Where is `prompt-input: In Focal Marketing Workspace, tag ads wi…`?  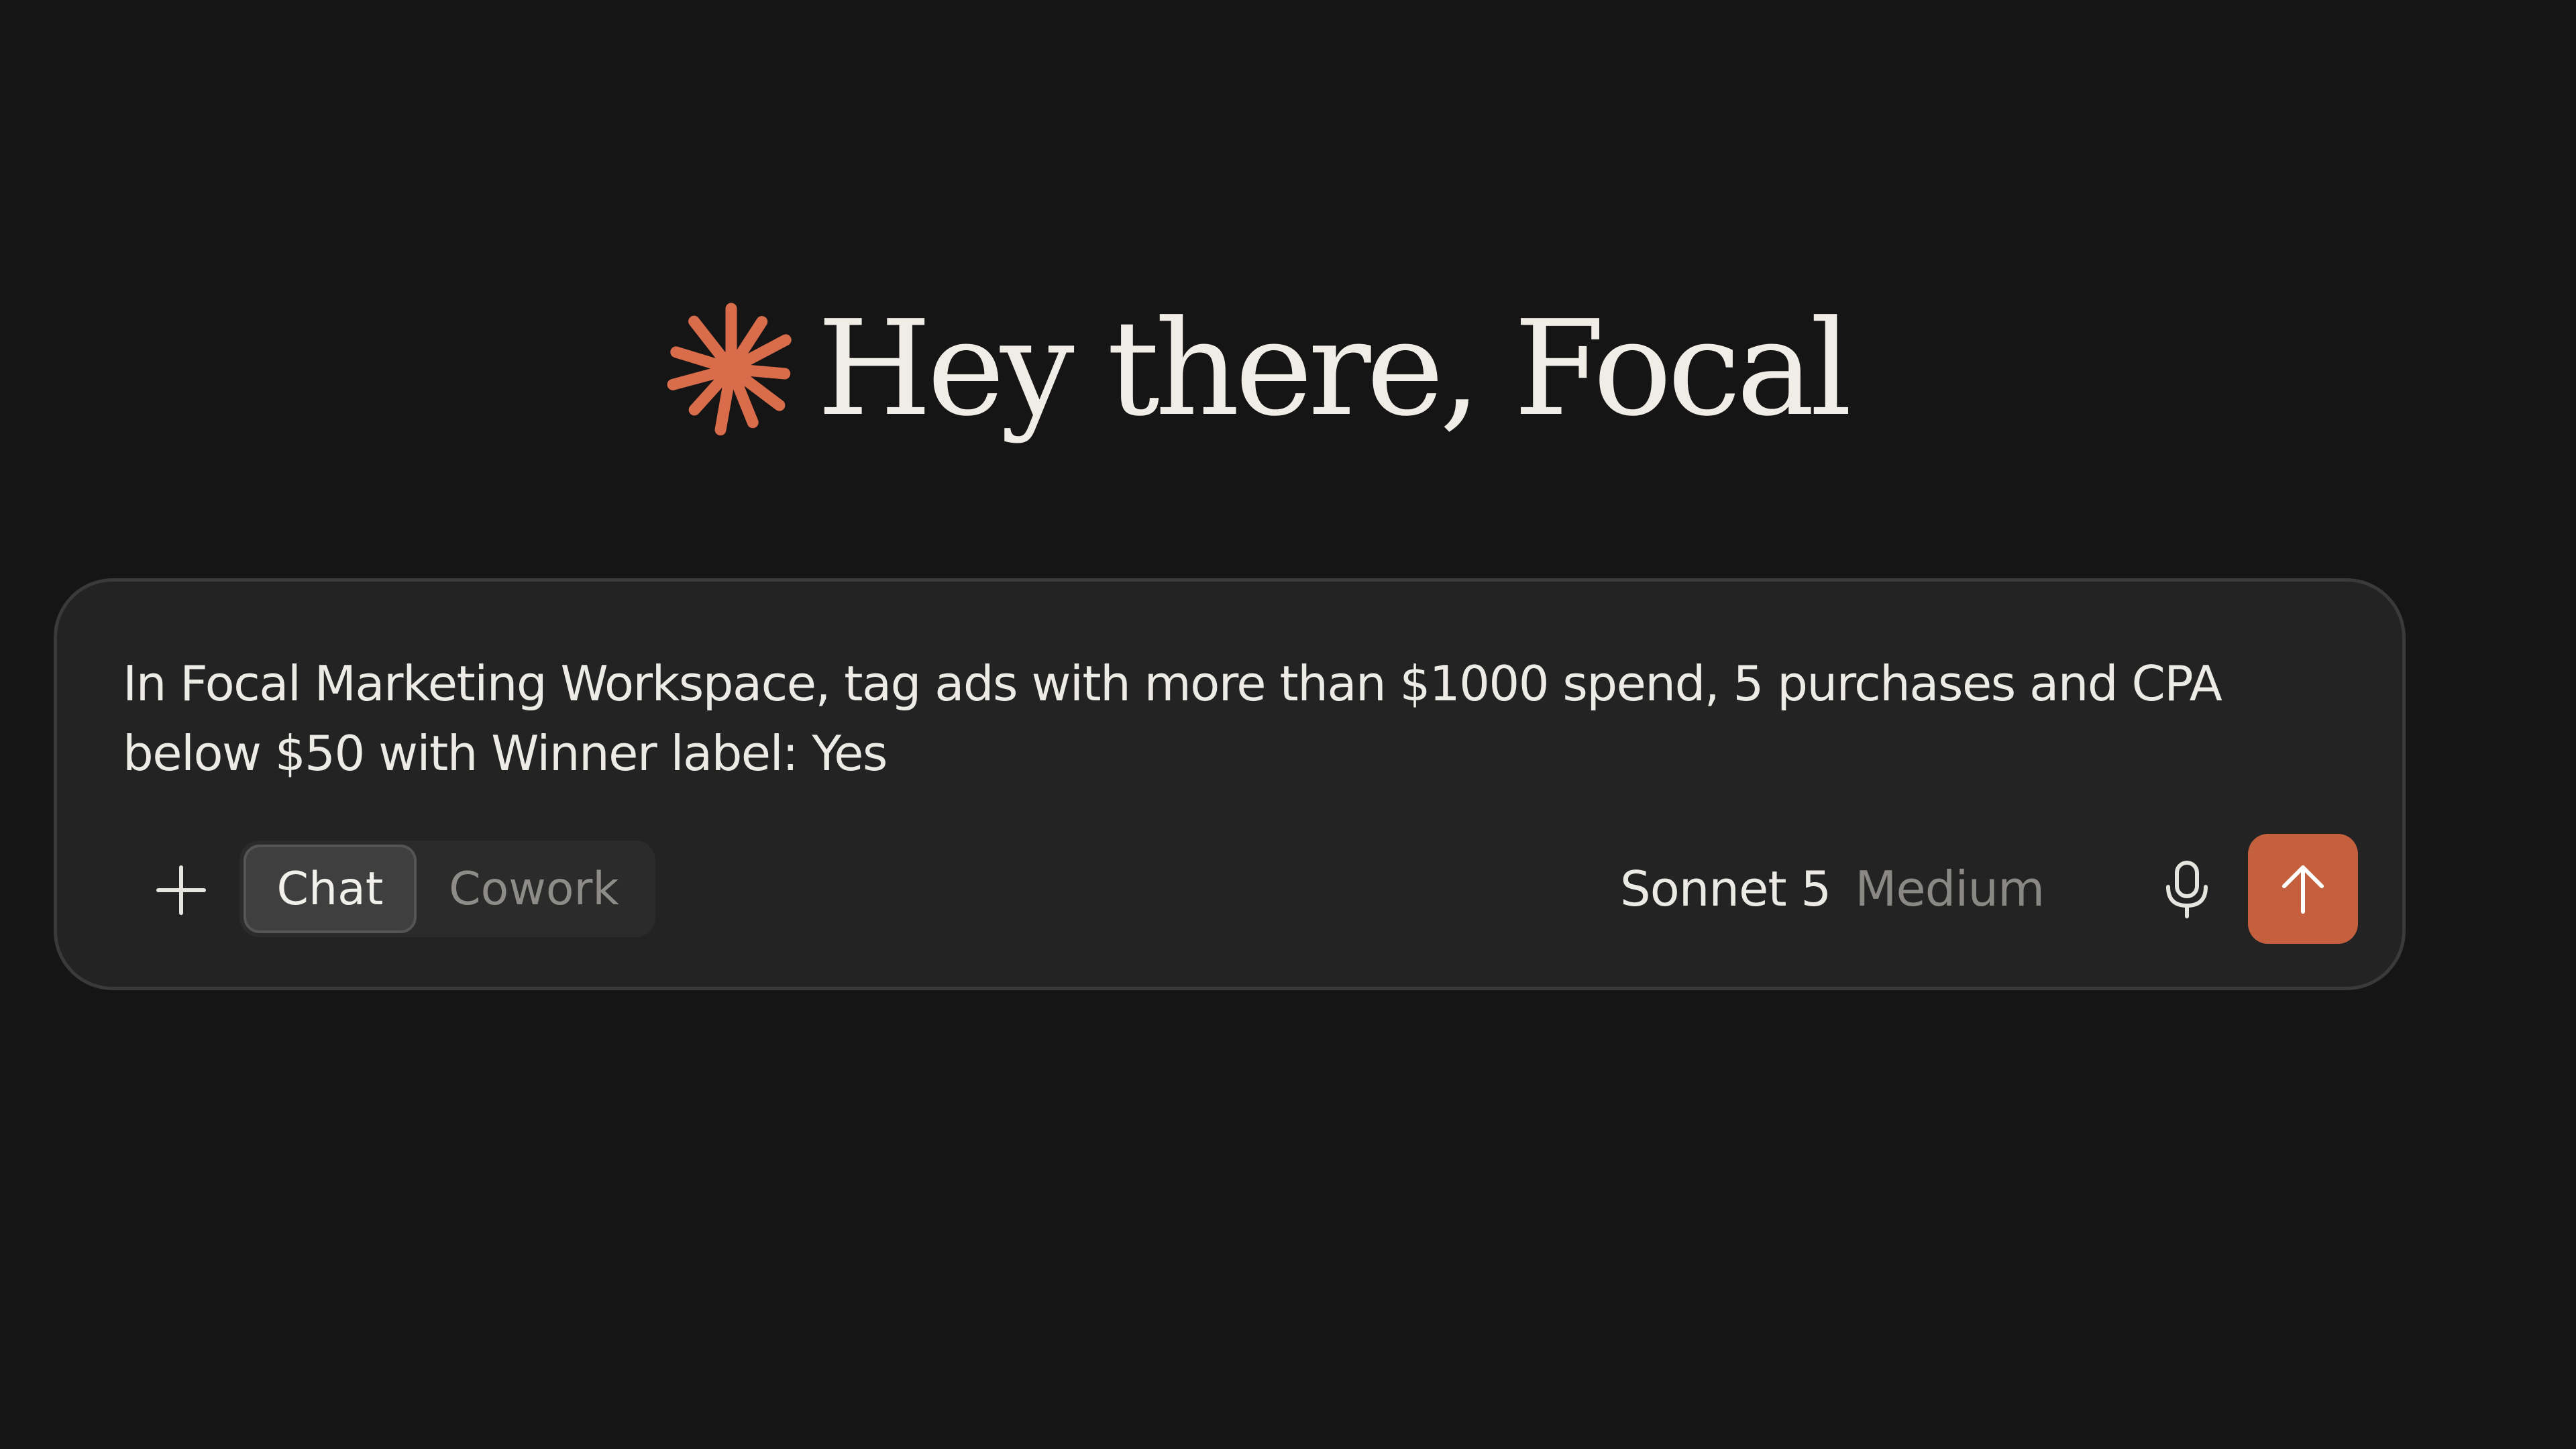
prompt-input: In Focal Marketing Workspace, tag ads wi… is located at coordinates (1236, 718).